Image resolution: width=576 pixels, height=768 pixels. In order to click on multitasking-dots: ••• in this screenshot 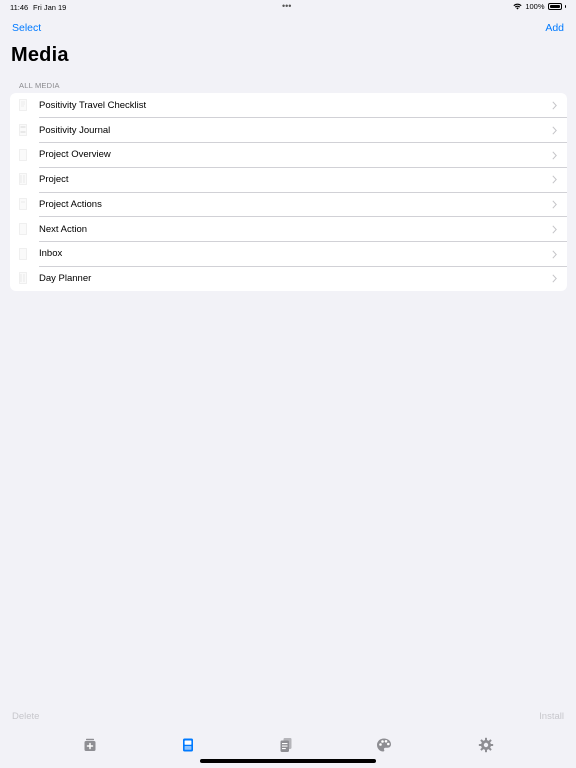, I will do `click(286, 6)`.